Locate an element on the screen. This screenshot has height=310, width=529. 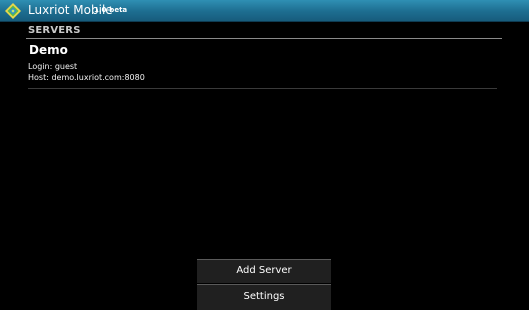
app-version: 1.0-beta is located at coordinates (111, 10).